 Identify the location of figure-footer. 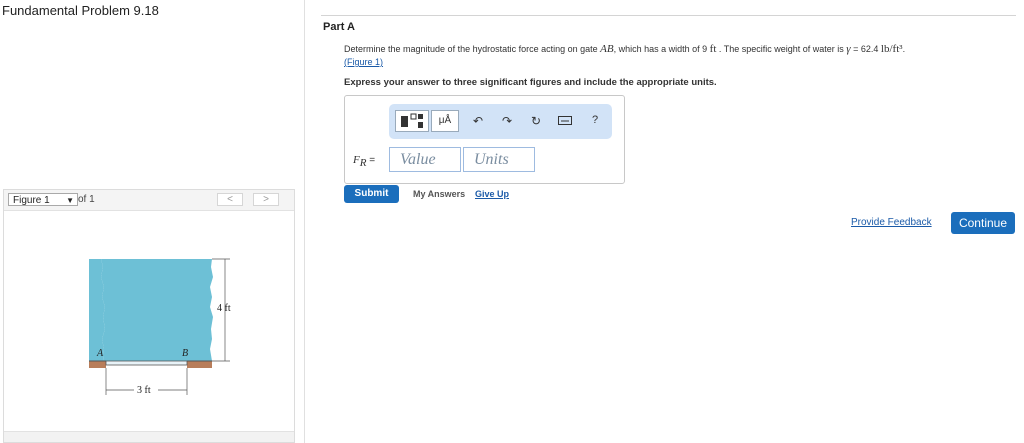
(149, 436).